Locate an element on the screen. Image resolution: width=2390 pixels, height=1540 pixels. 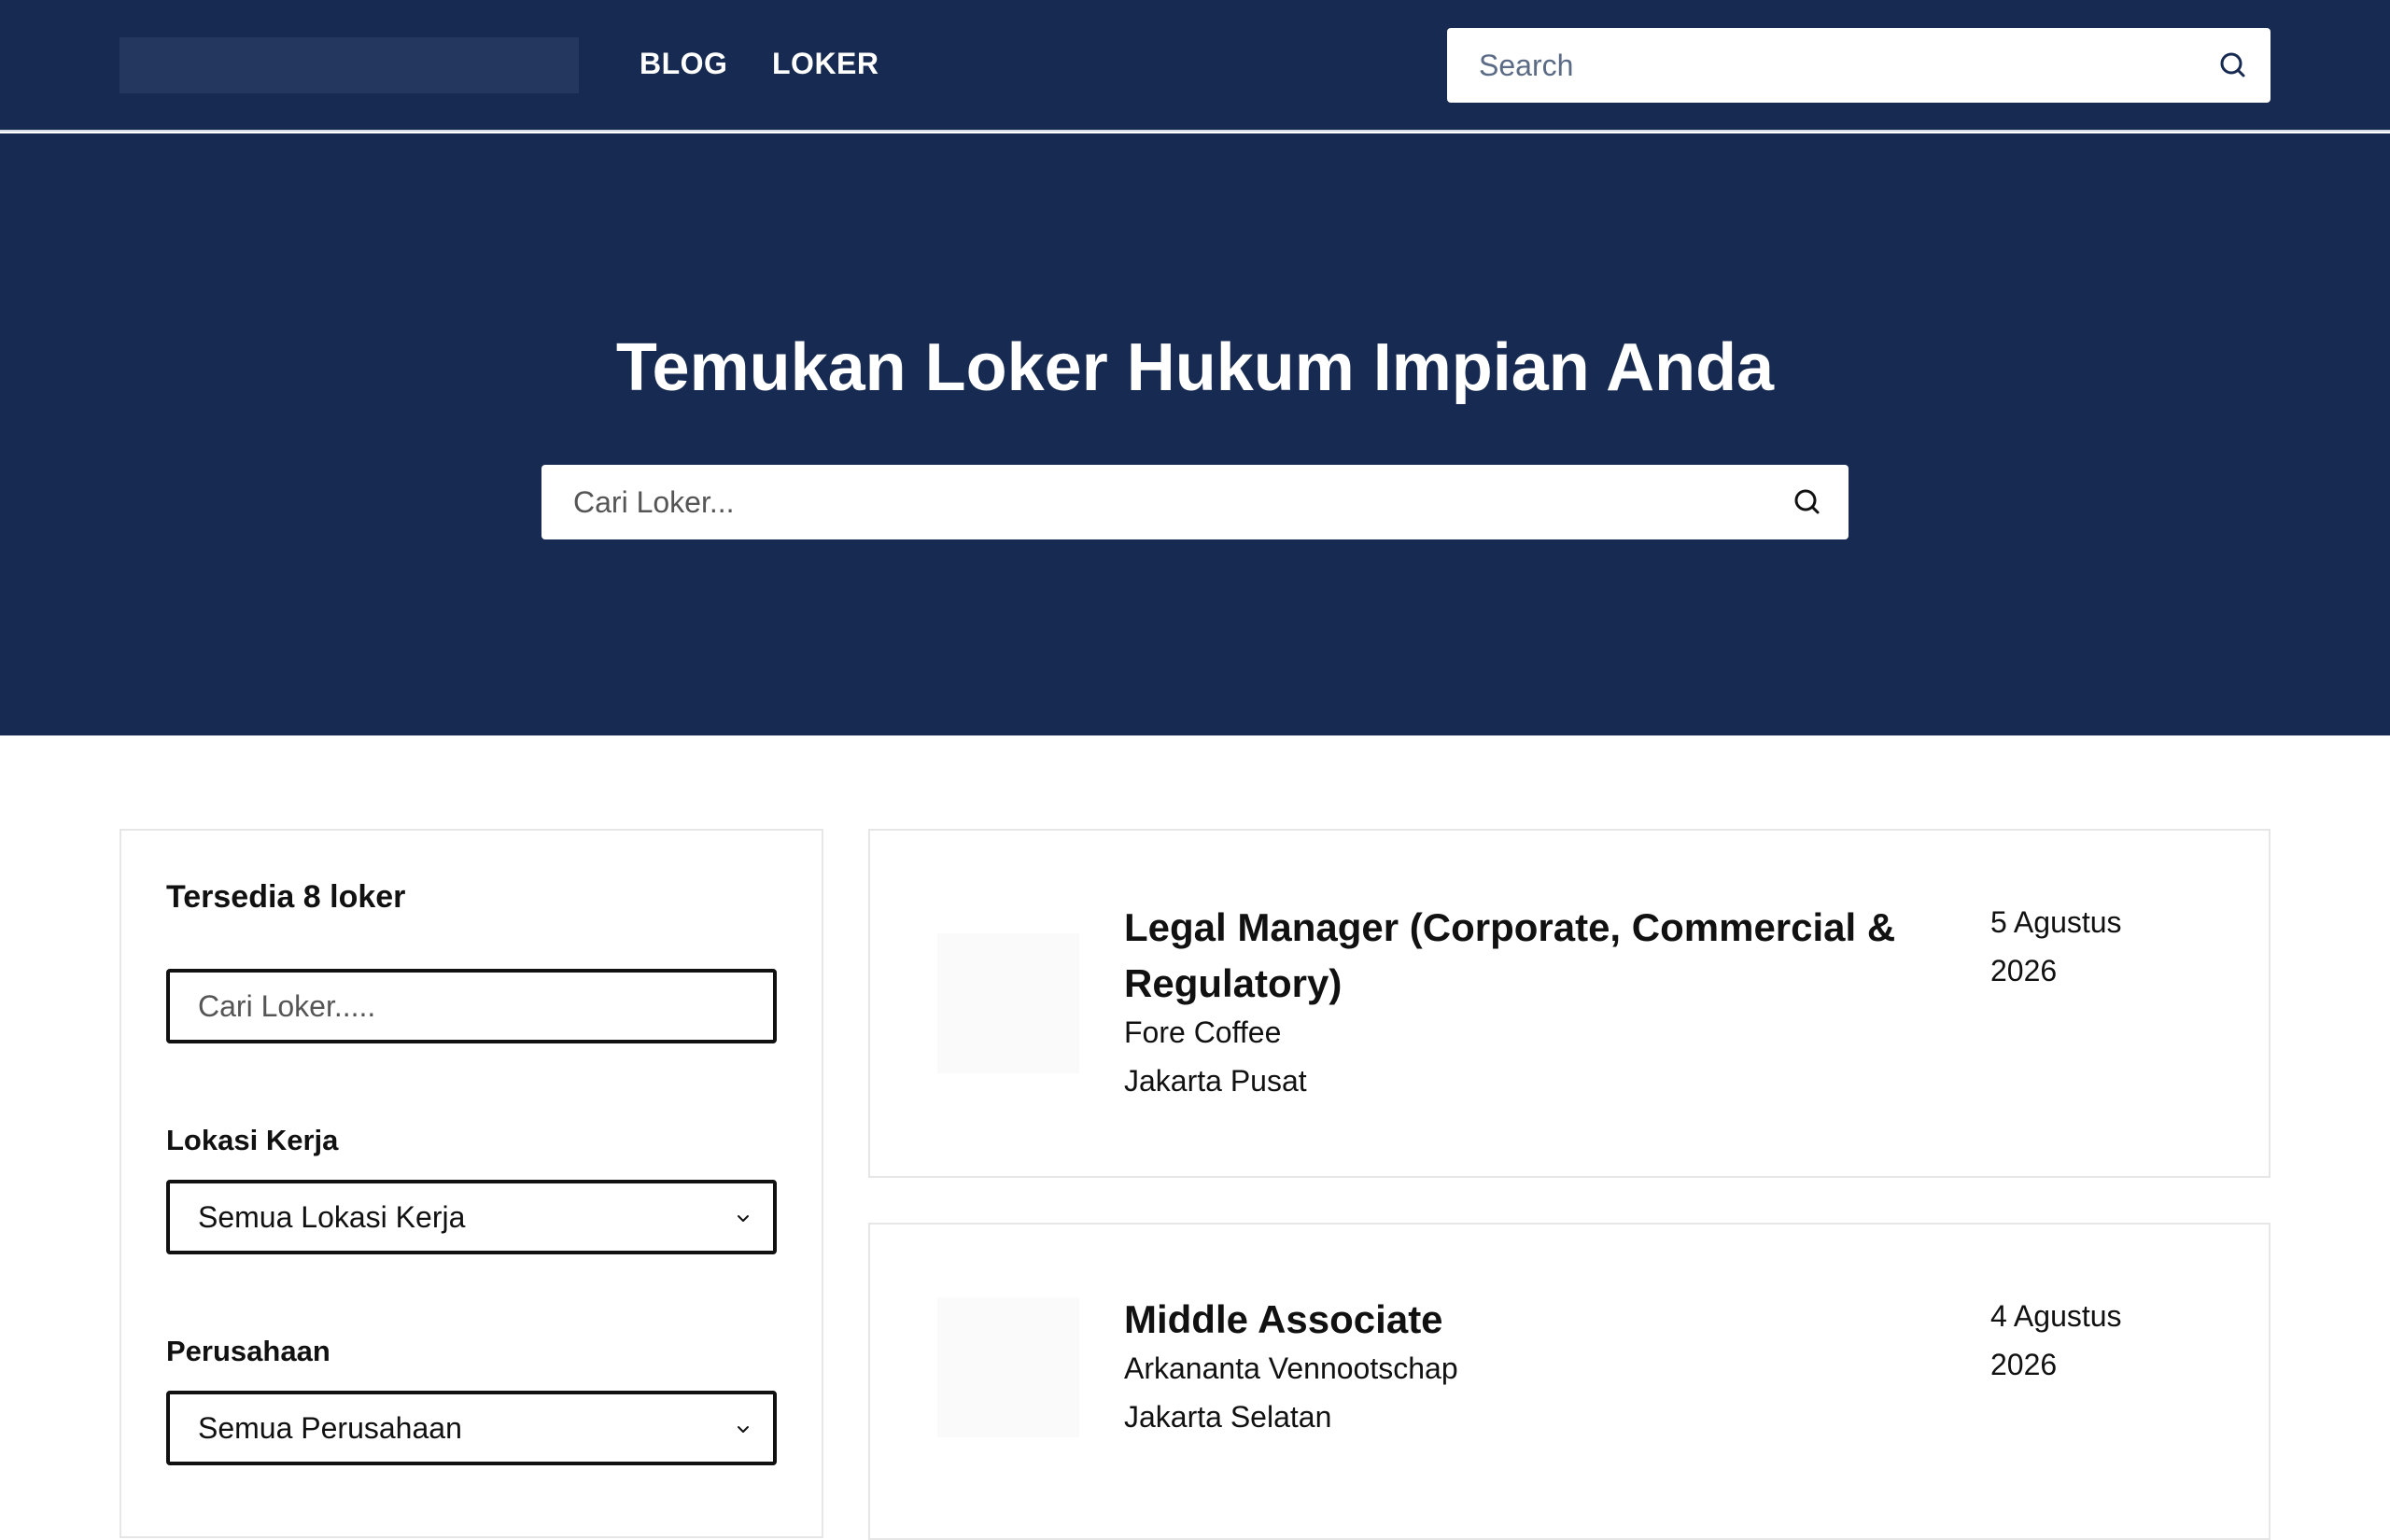
company-label: Perusahaan is located at coordinates (248, 1351).